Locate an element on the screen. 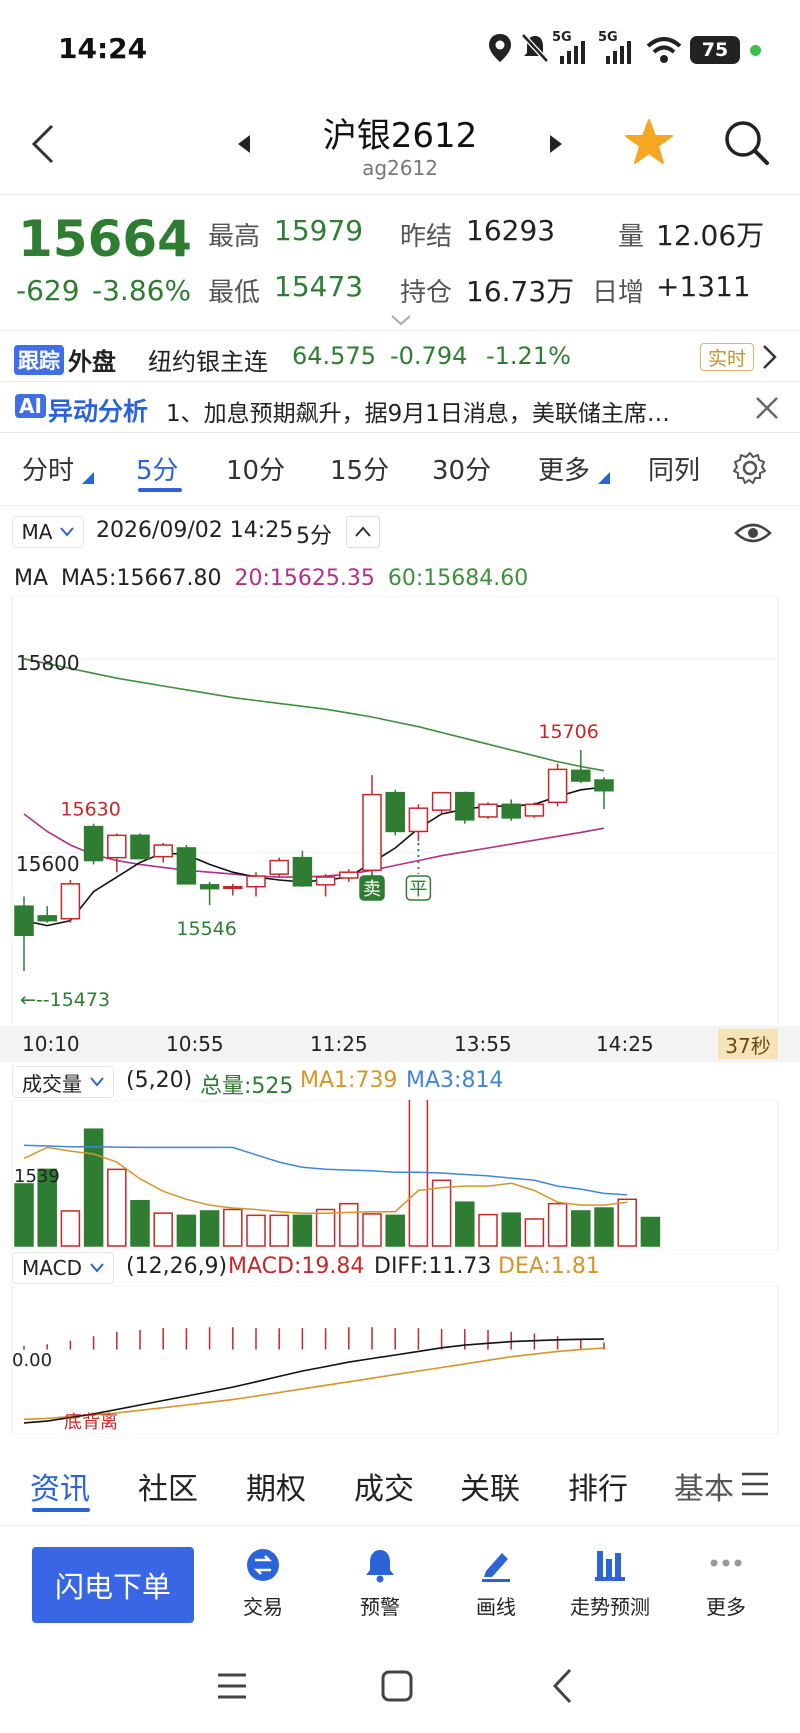  prev-settle-value: 16293 is located at coordinates (511, 230).